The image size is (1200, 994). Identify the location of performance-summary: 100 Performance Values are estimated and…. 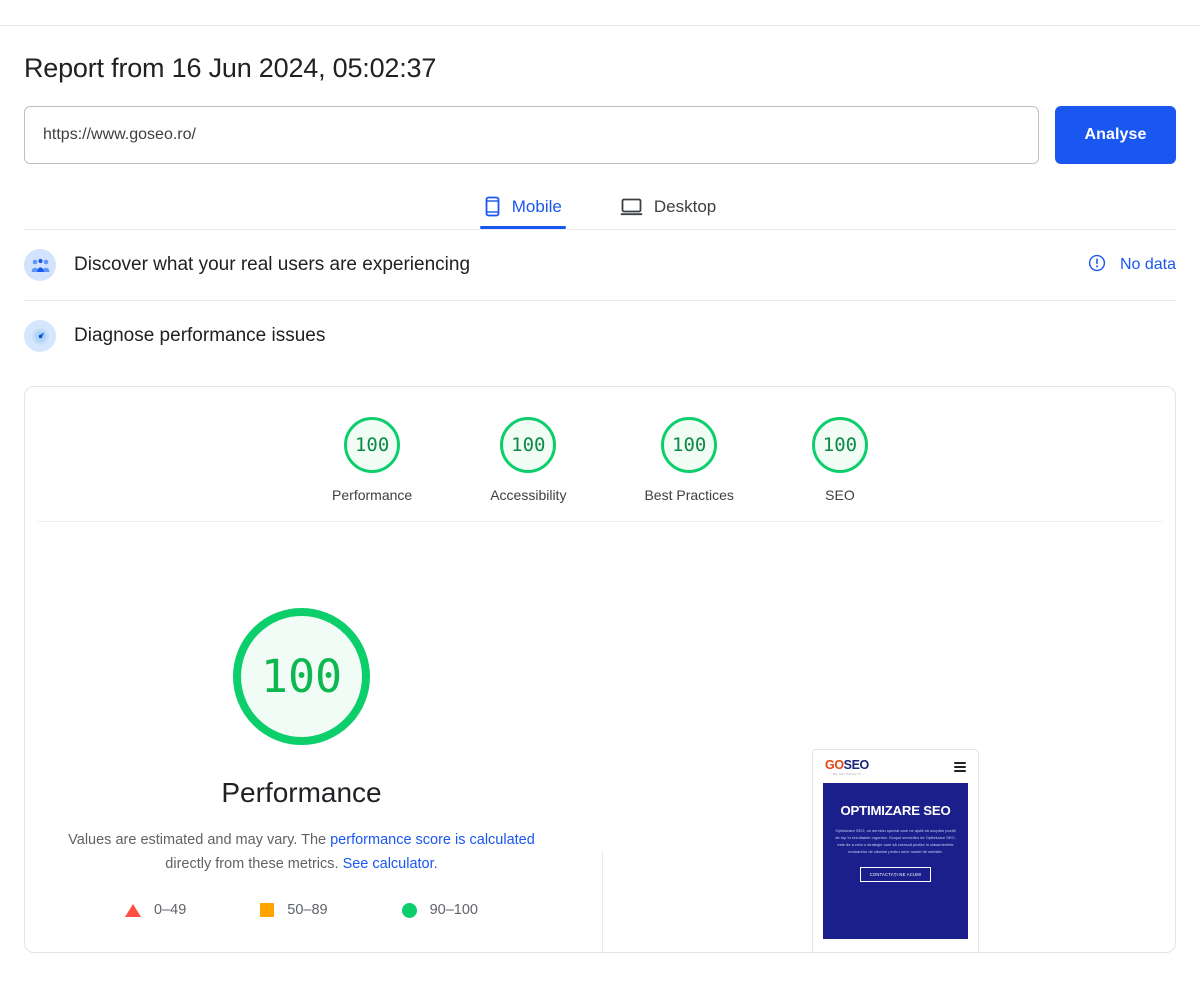
(301, 763).